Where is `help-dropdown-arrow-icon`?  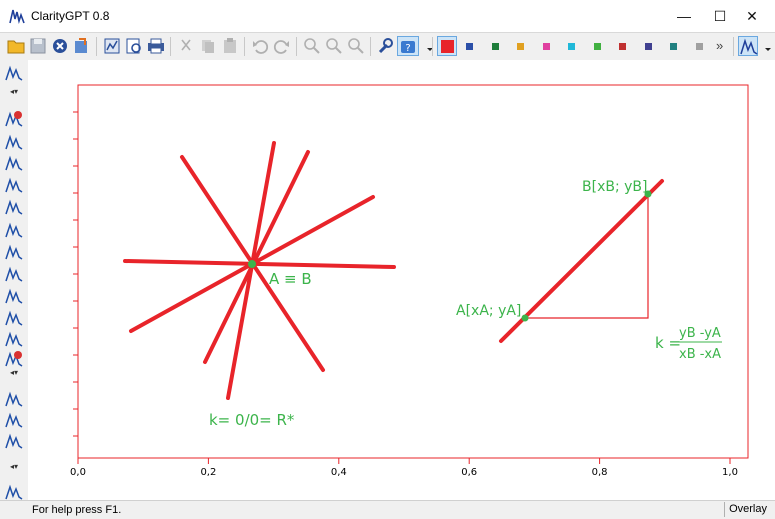 help-dropdown-arrow-icon is located at coordinates (426, 46).